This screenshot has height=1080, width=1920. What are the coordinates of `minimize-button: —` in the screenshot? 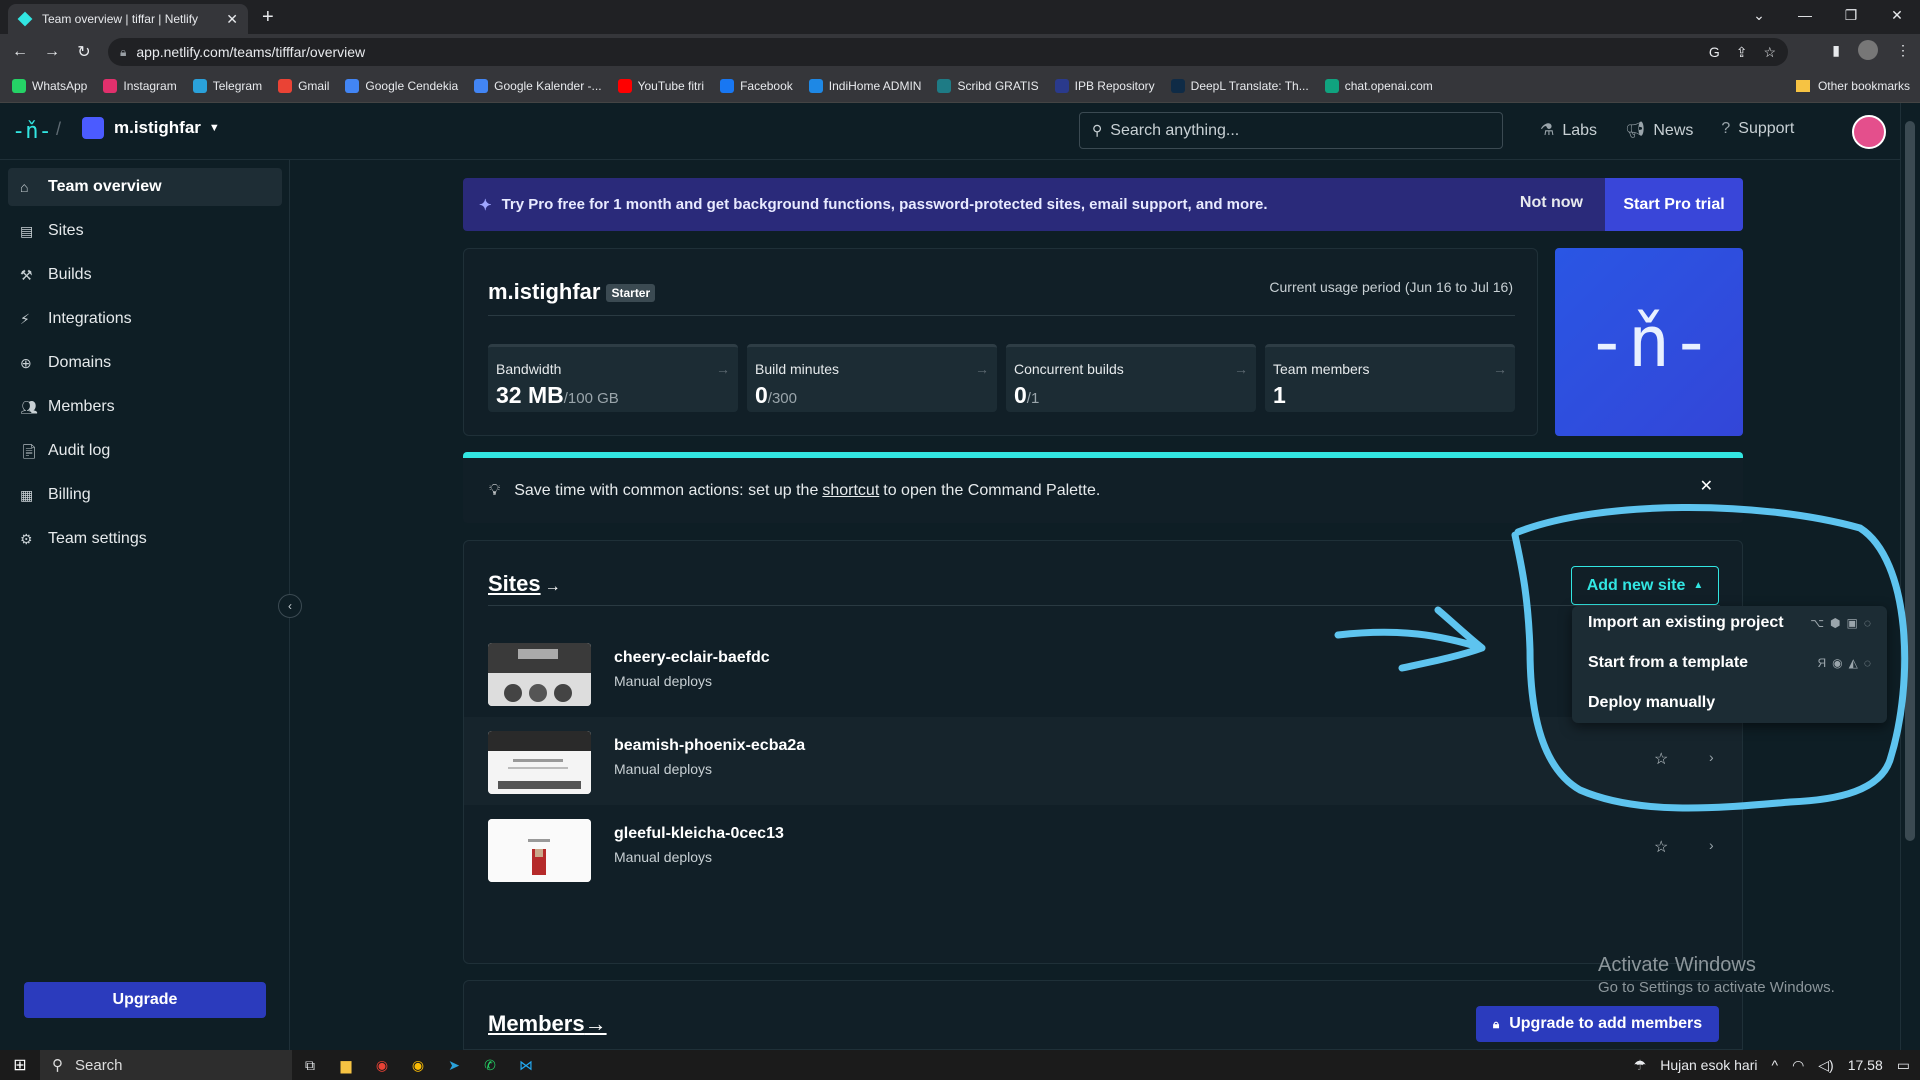 It's located at (1805, 15).